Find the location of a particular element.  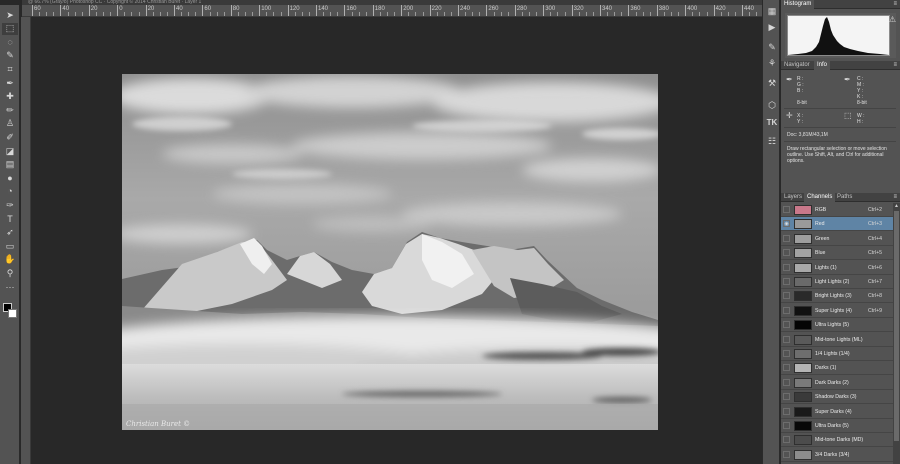

channel-row: Ultra Lights (5) is located at coordinates (837, 325).